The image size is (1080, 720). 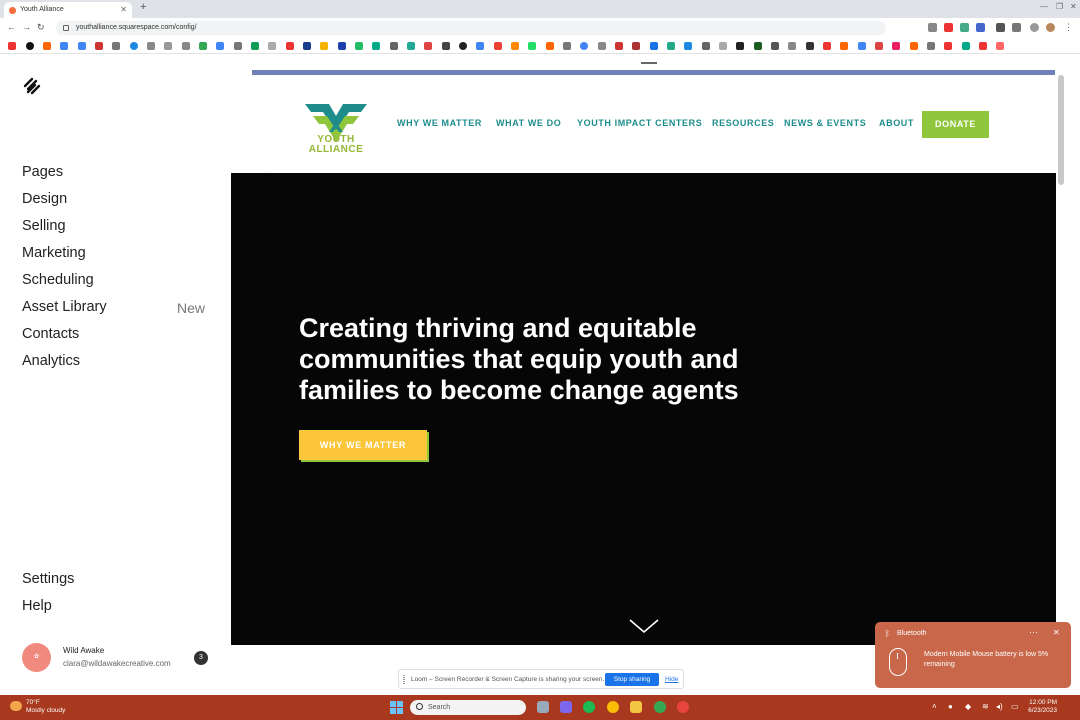 I want to click on close-icon: ✕, so click(x=1056, y=632).